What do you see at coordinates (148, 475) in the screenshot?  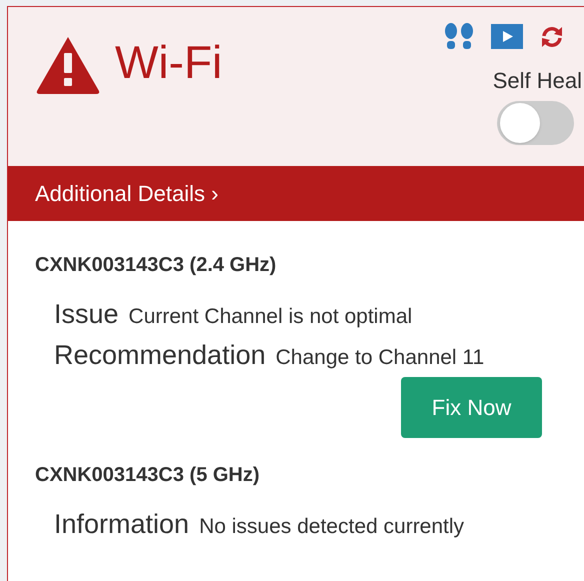 I see `section-heading: CXNK003143C3 (5 GHz)` at bounding box center [148, 475].